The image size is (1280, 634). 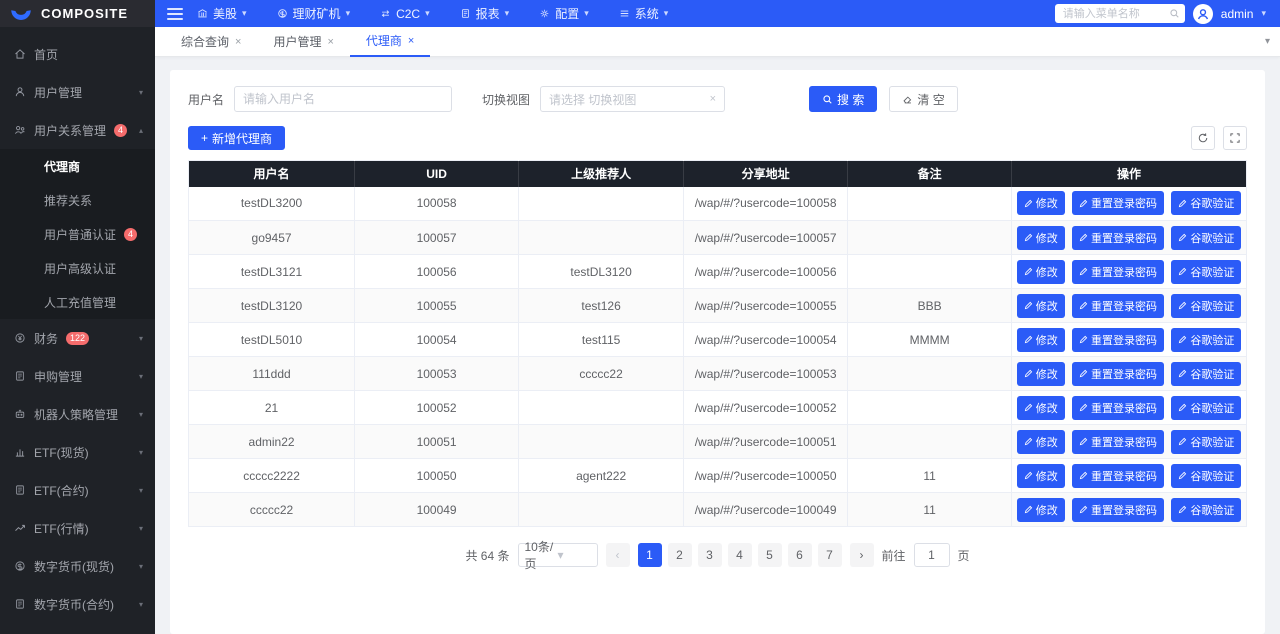 What do you see at coordinates (211, 42) in the screenshot?
I see `tab-composite-query: 综合查询 ×` at bounding box center [211, 42].